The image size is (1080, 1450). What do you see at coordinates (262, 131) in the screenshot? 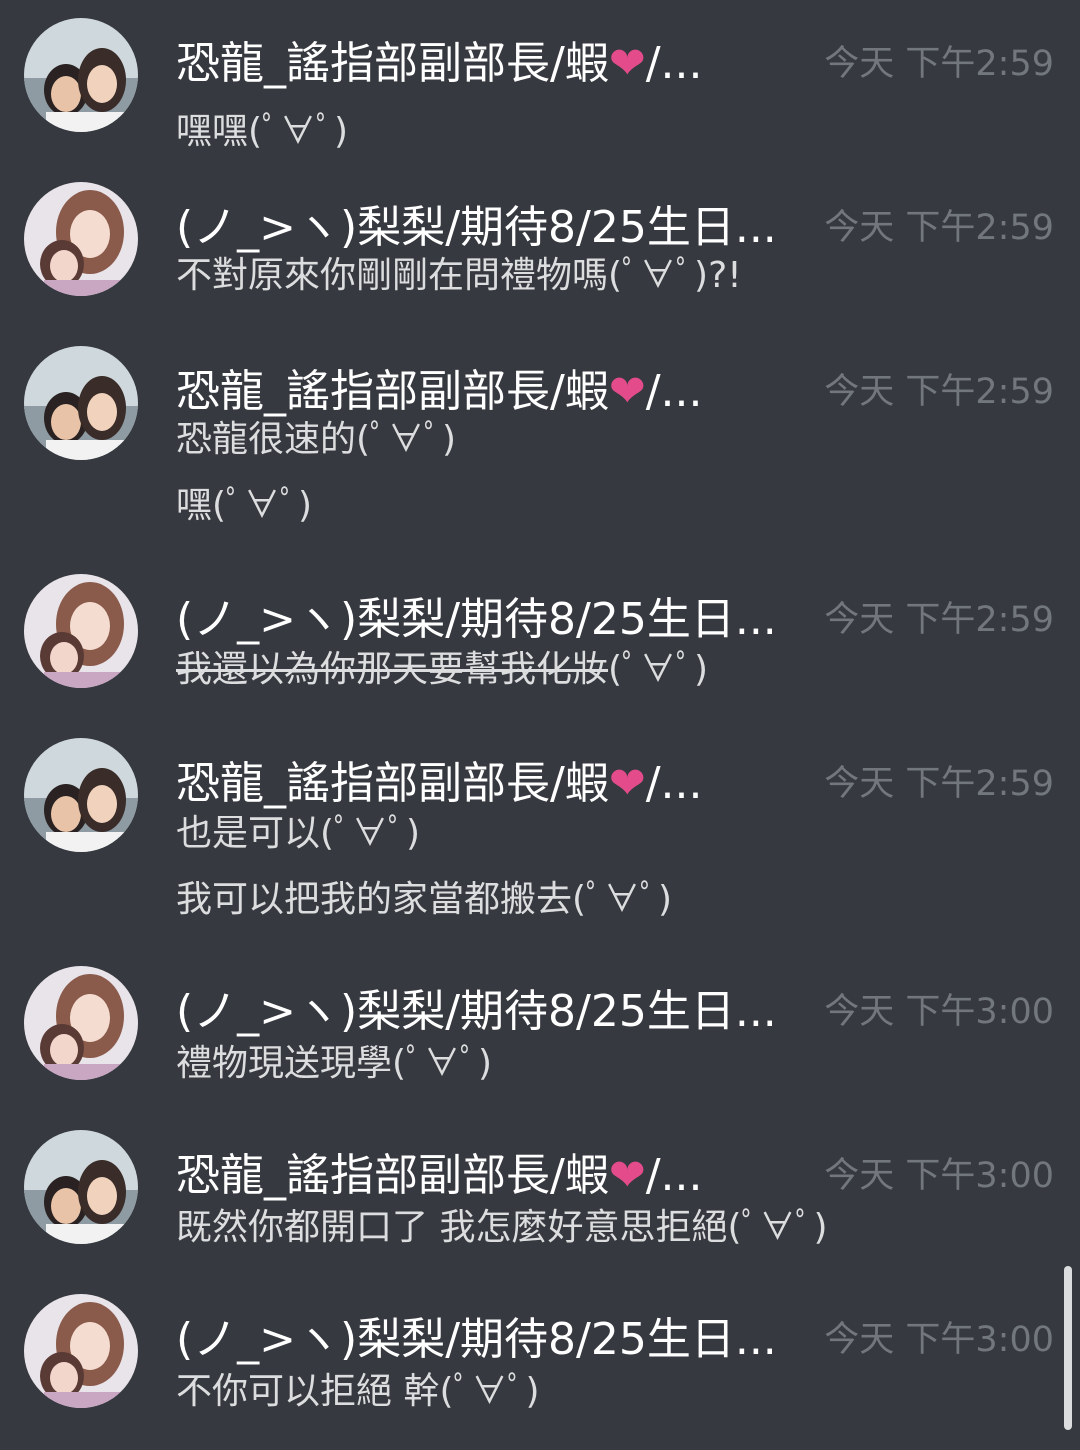
I see `message-text: 嘿嘿(ﾟ∀ﾟ)` at bounding box center [262, 131].